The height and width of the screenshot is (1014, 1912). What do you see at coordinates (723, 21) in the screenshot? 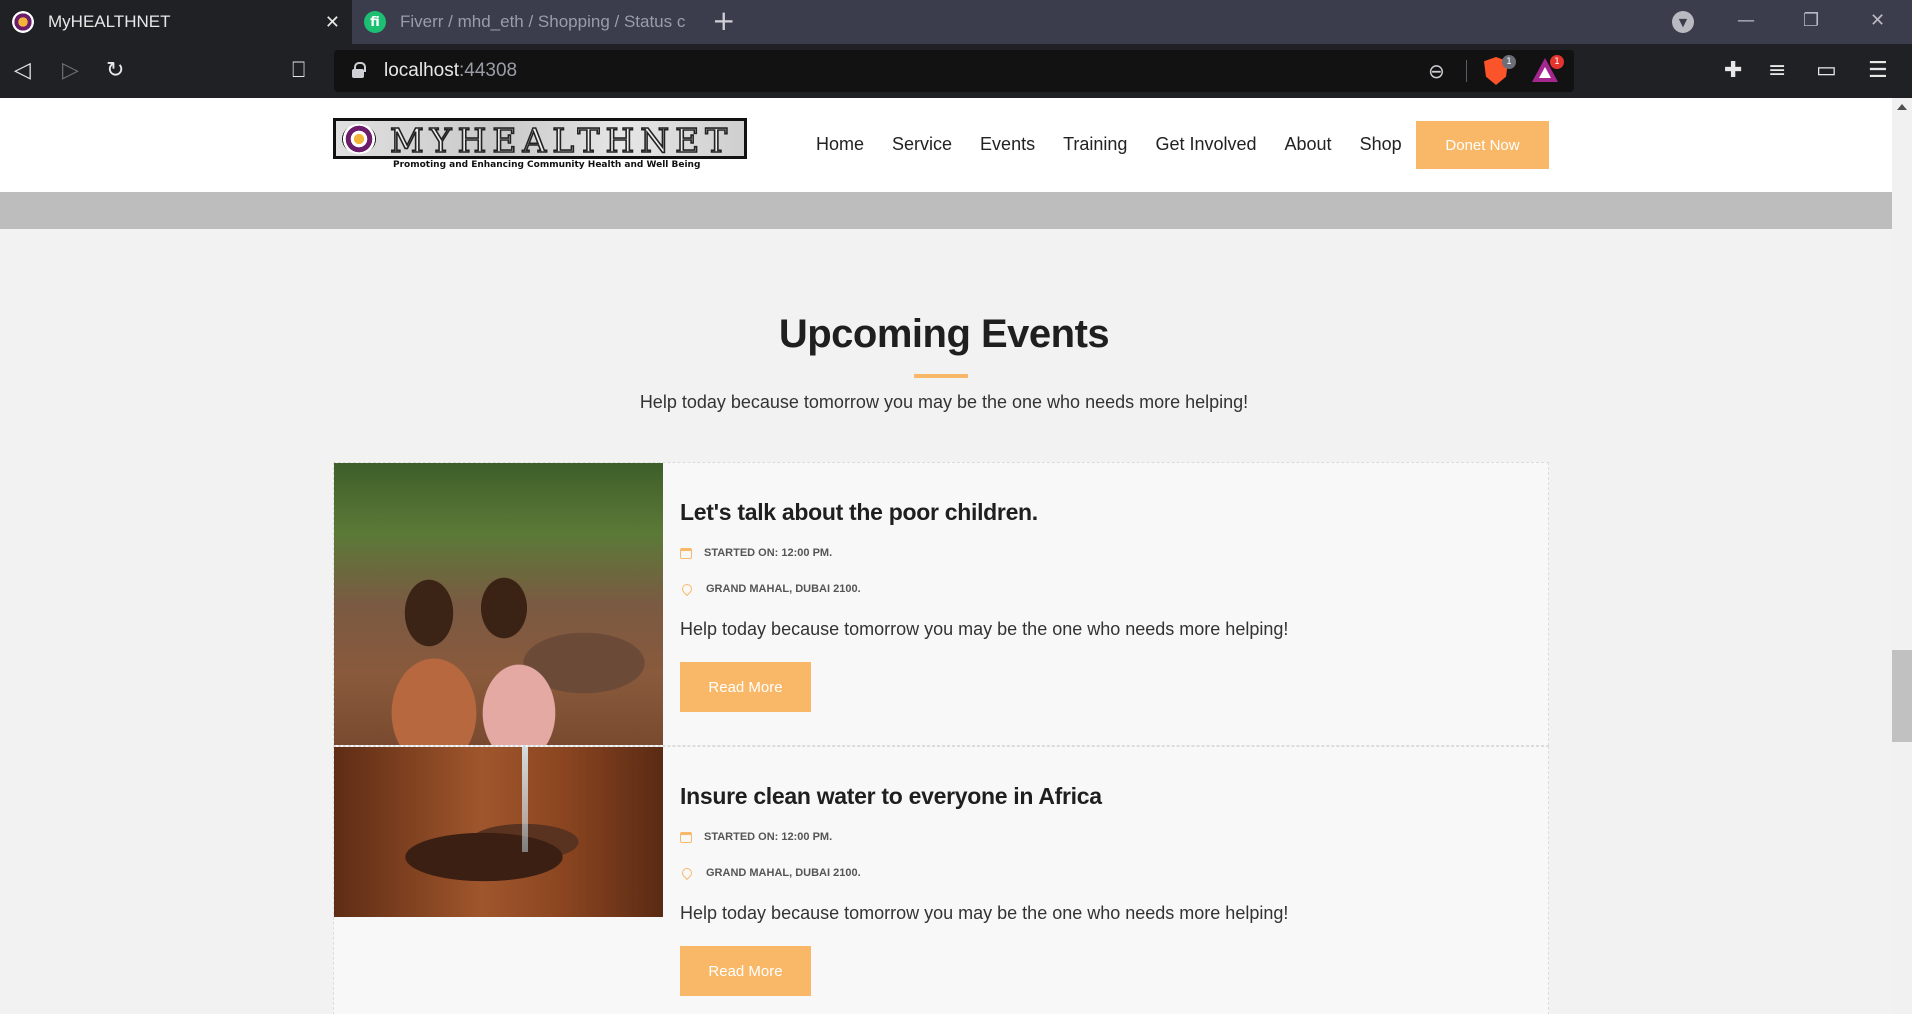
I see `new-tab-plus-icon: +` at bounding box center [723, 21].